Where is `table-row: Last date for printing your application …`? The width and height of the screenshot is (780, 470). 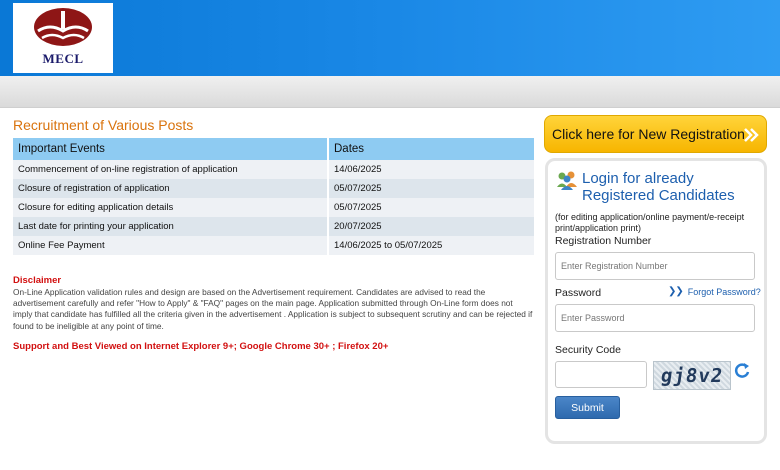
table-row: Last date for printing your application … is located at coordinates (274, 226).